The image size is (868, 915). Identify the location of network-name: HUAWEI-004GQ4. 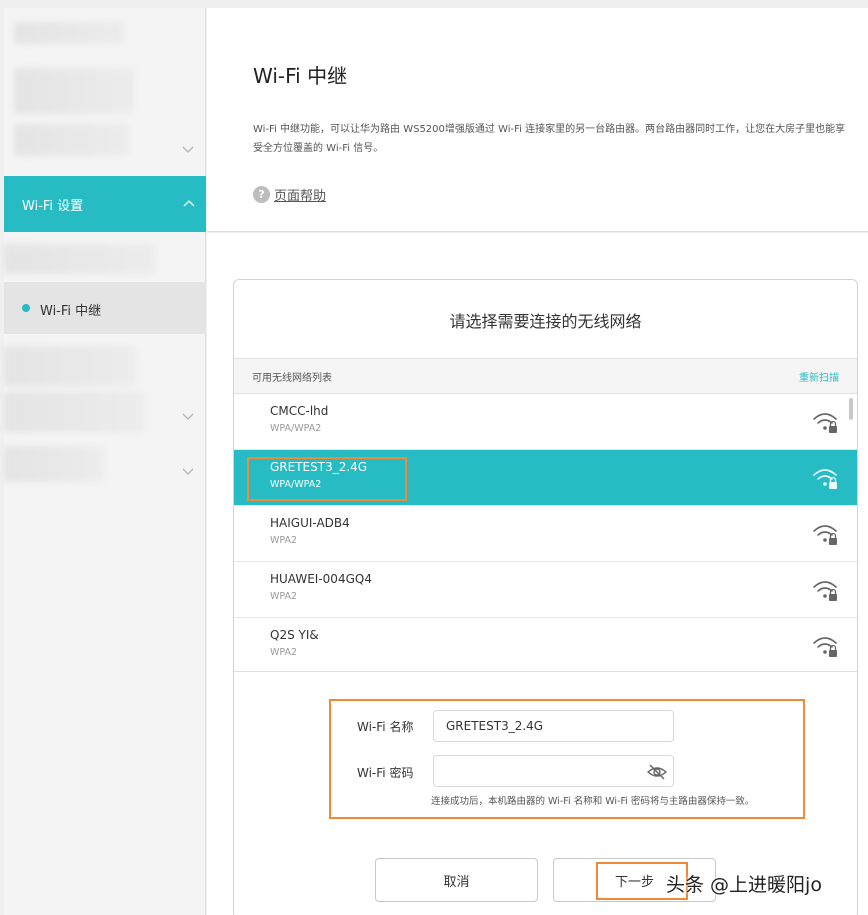
(321, 579).